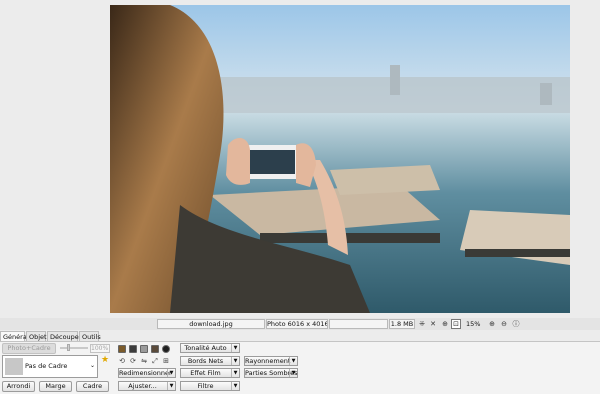  Describe the element at coordinates (205, 361) in the screenshot. I see `sharp-edges-label: Bords Nets` at that location.